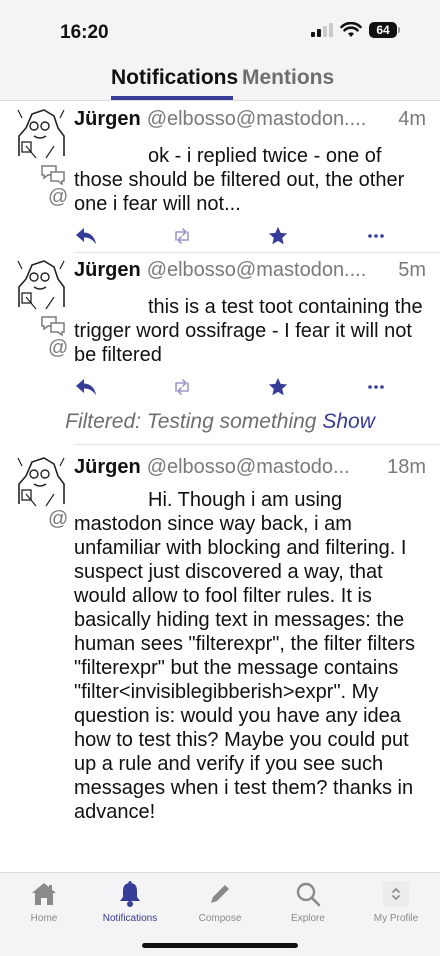 This screenshot has width=440, height=956. I want to click on battery-icon: 64, so click(384, 30).